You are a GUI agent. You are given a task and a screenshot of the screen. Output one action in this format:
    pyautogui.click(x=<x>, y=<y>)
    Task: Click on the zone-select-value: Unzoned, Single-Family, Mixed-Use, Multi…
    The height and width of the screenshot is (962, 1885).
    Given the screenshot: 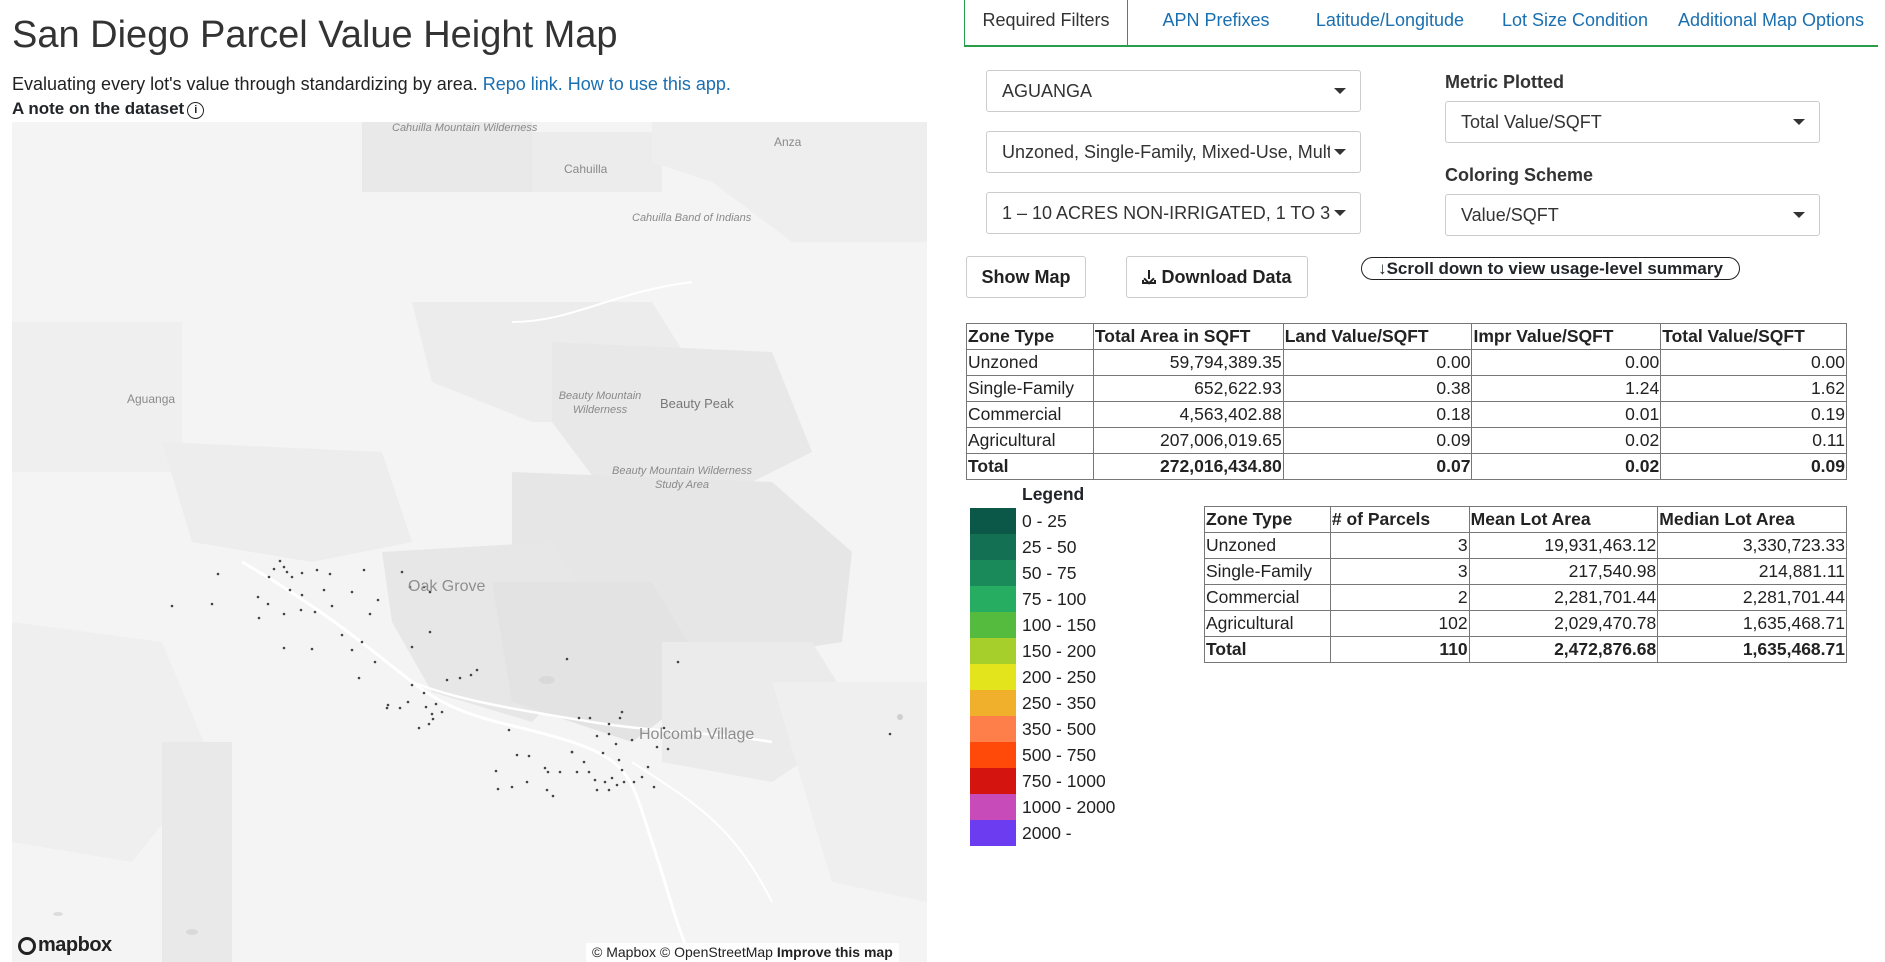 What is the action you would take?
    pyautogui.click(x=1166, y=152)
    